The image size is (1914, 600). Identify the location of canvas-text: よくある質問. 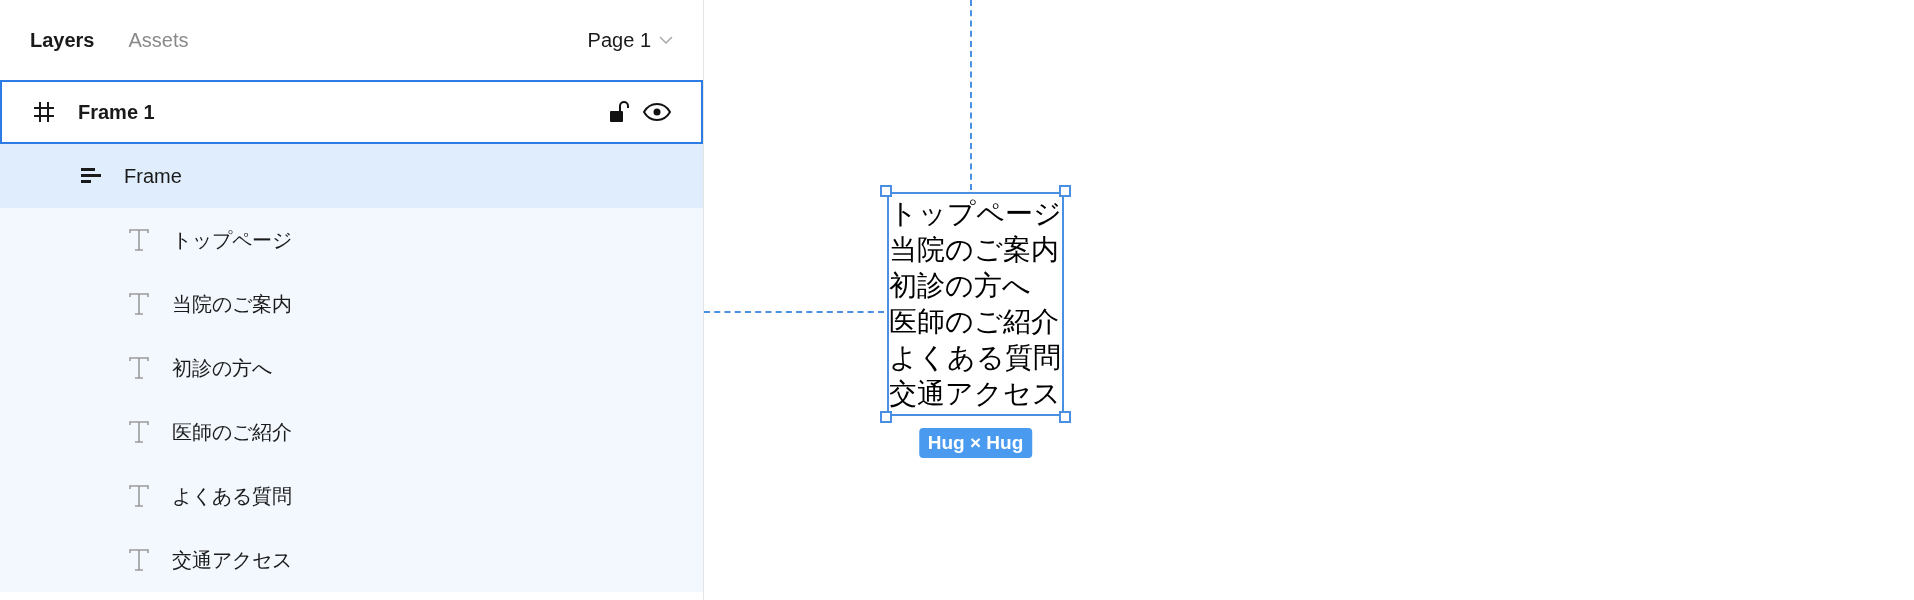
(975, 358).